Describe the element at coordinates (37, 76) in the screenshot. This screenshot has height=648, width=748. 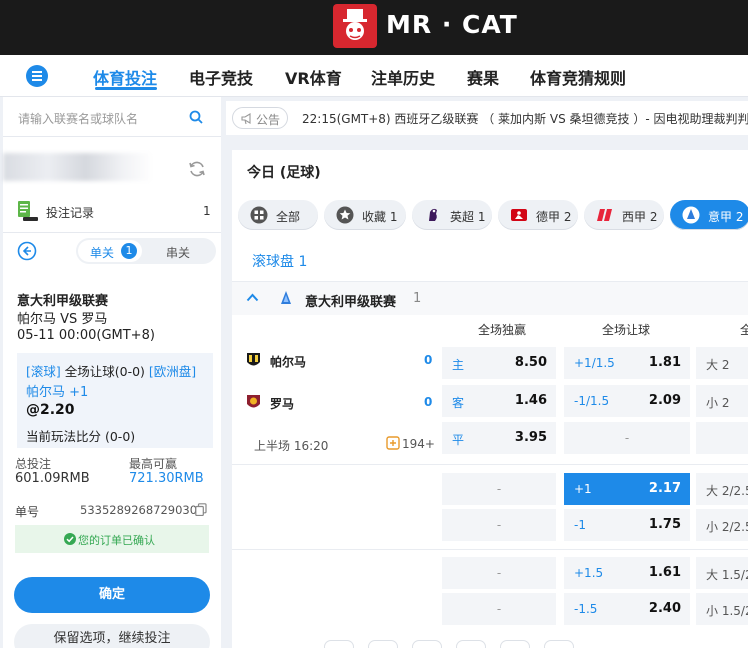
I see `menu-icon` at that location.